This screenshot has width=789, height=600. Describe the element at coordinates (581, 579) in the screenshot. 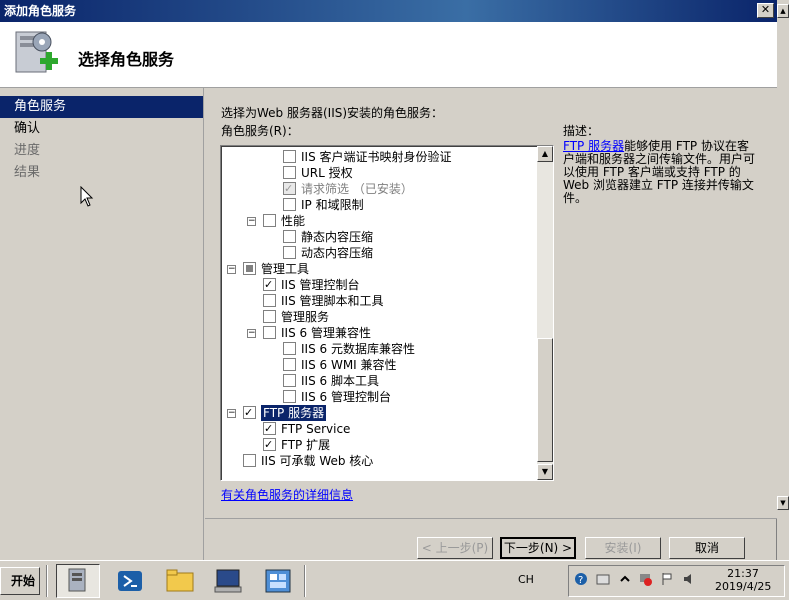

I see `help-icon: ?` at that location.